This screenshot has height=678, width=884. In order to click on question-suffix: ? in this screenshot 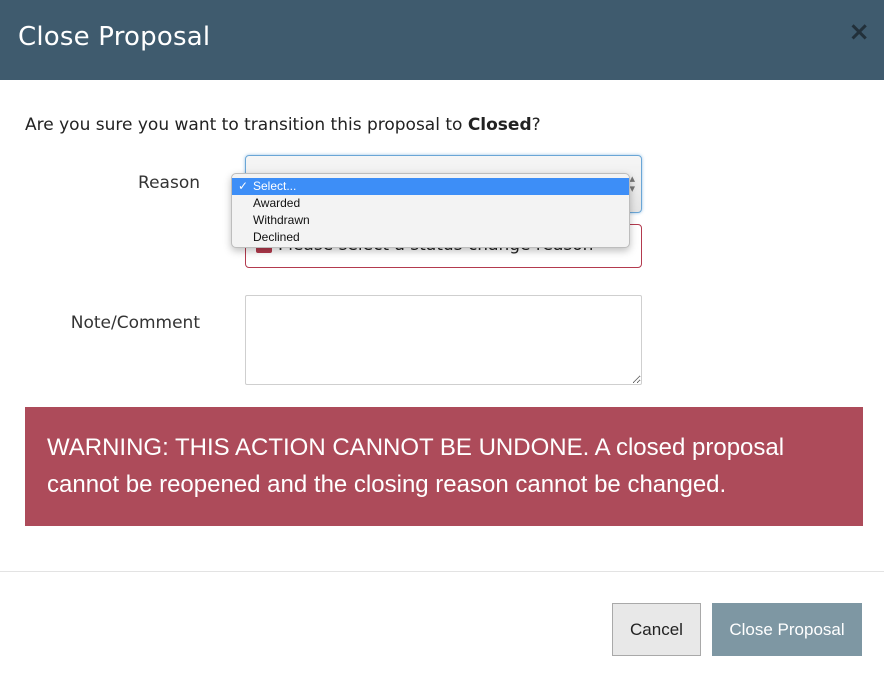, I will do `click(536, 125)`.